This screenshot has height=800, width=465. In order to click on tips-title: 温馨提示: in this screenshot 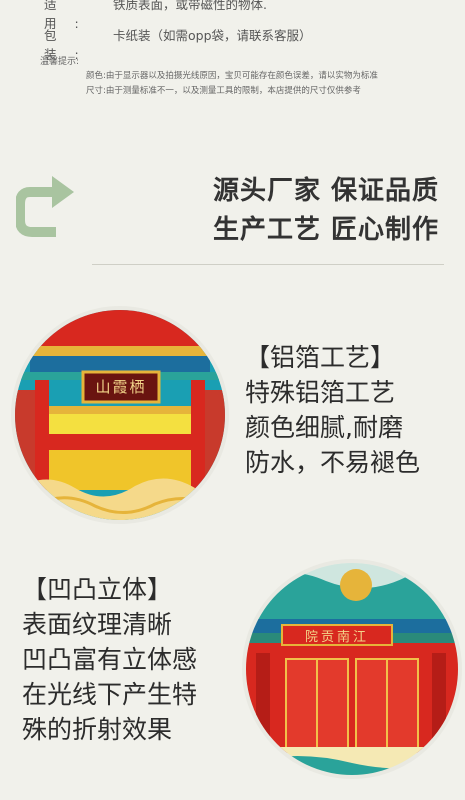, I will do `click(60, 62)`.